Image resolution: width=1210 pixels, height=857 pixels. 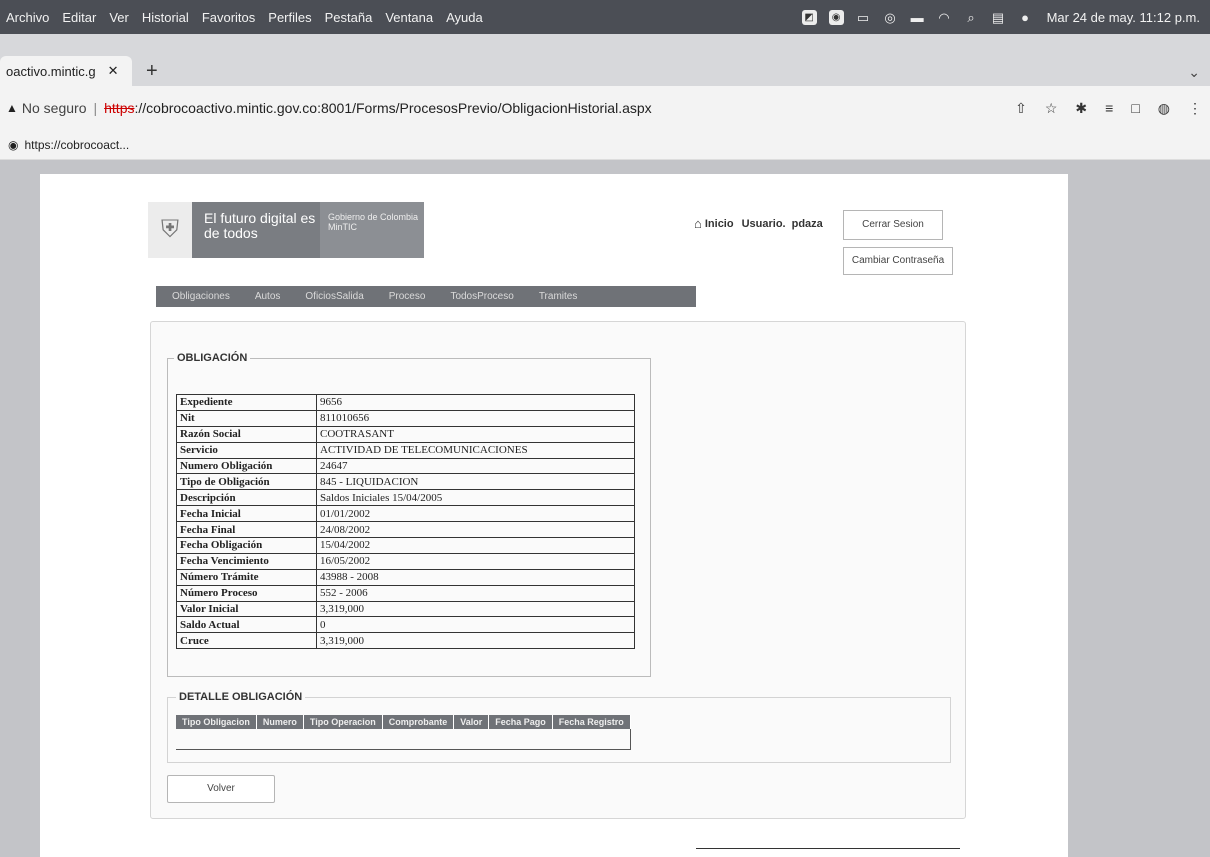 I want to click on obligacion-field-value: 3,319,000, so click(x=475, y=641).